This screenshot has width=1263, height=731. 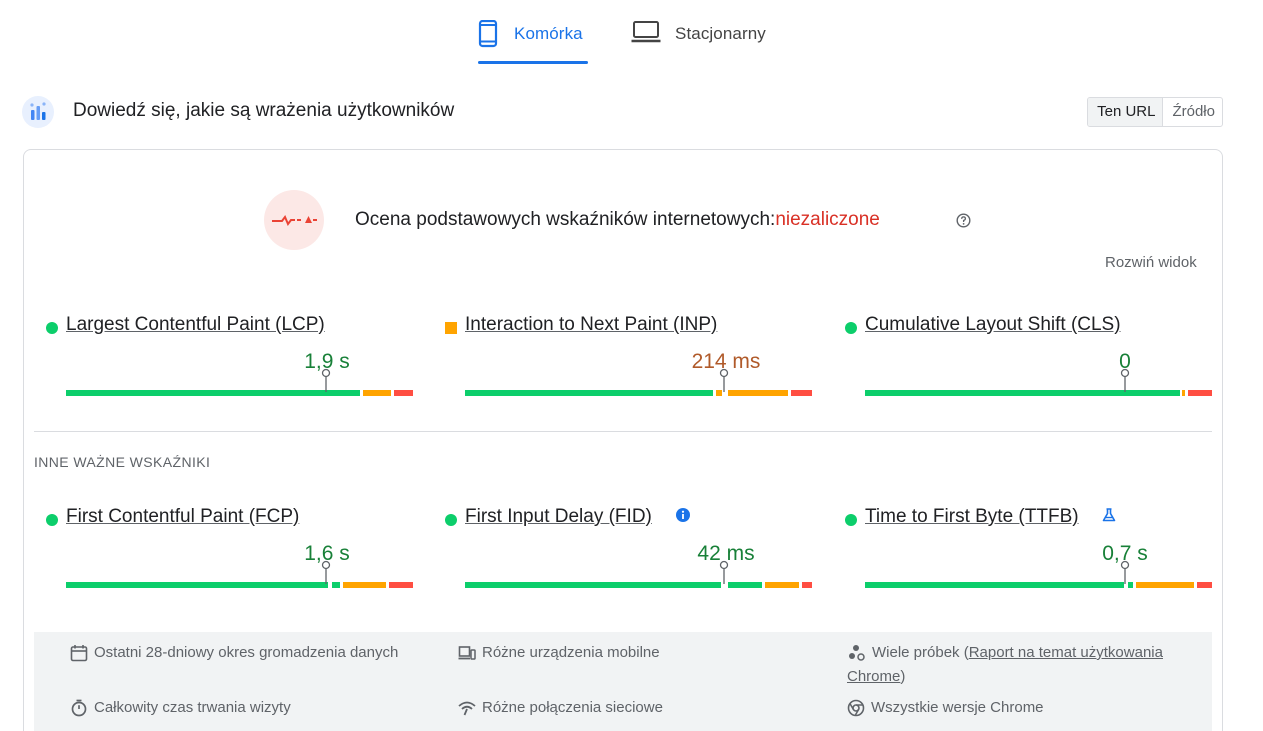 What do you see at coordinates (231, 364) in the screenshot?
I see `metric-lcp: Largest Contentful Paint (LCP) 1,9 s` at bounding box center [231, 364].